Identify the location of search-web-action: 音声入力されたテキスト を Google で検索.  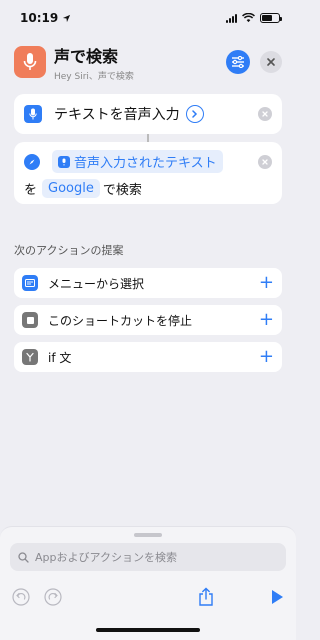
(148, 173).